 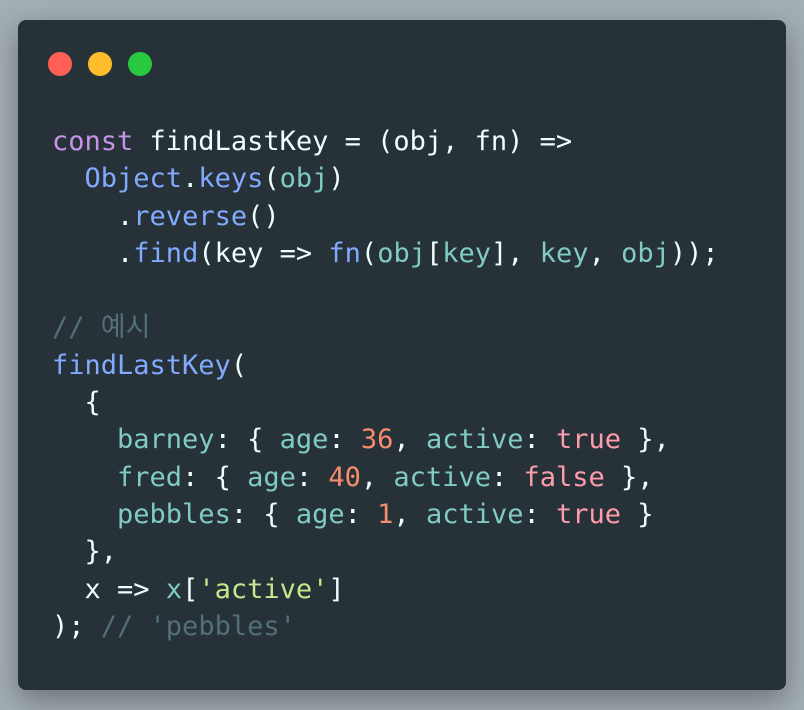 What do you see at coordinates (336, 589) in the screenshot?
I see `punct: ]` at bounding box center [336, 589].